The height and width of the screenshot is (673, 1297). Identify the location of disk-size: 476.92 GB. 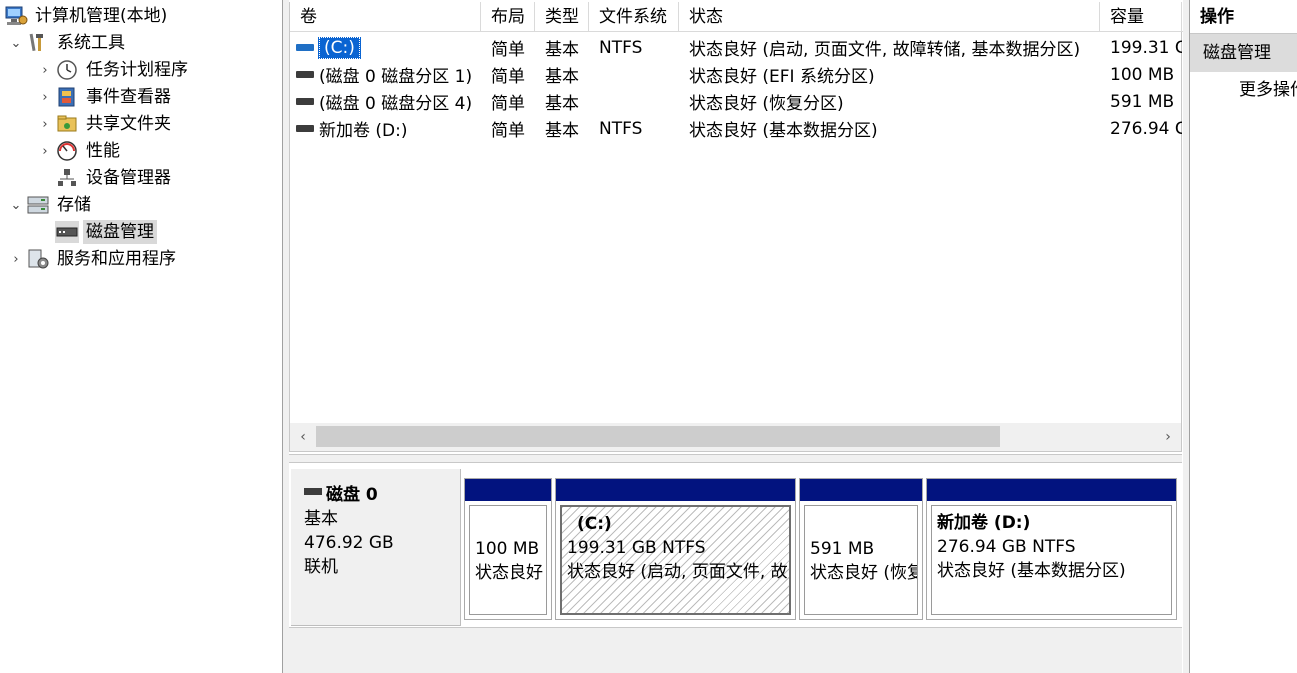
(349, 543).